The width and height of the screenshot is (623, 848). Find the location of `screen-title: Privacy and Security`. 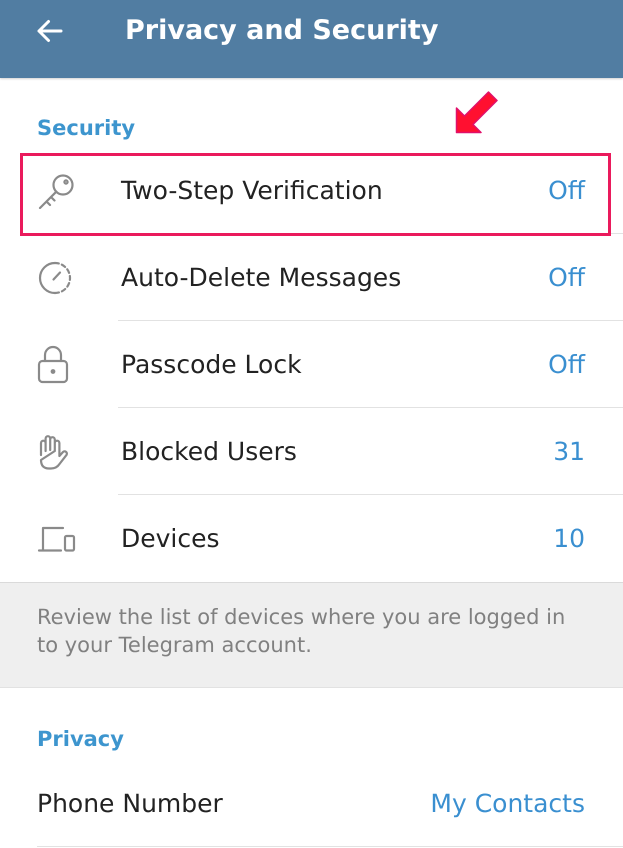

screen-title: Privacy and Security is located at coordinates (281, 31).